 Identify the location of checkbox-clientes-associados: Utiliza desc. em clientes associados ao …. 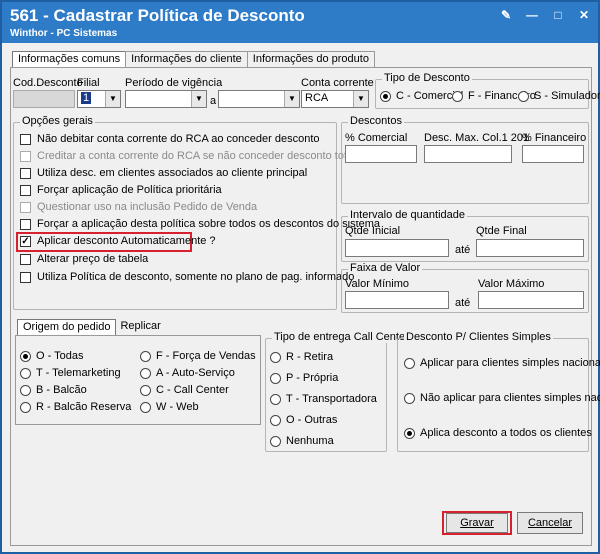
(163, 173).